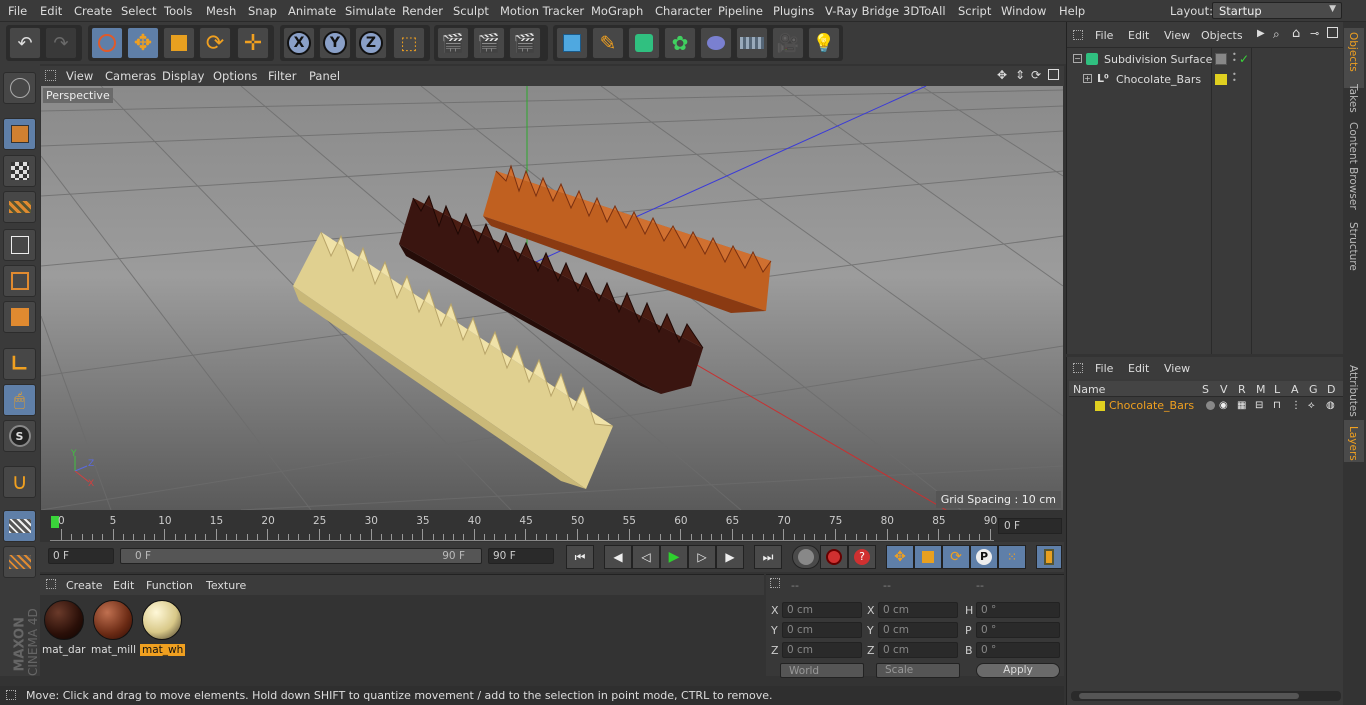 The image size is (1366, 705). Describe the element at coordinates (1104, 368) in the screenshot. I see `layer-menu-file: File` at that location.